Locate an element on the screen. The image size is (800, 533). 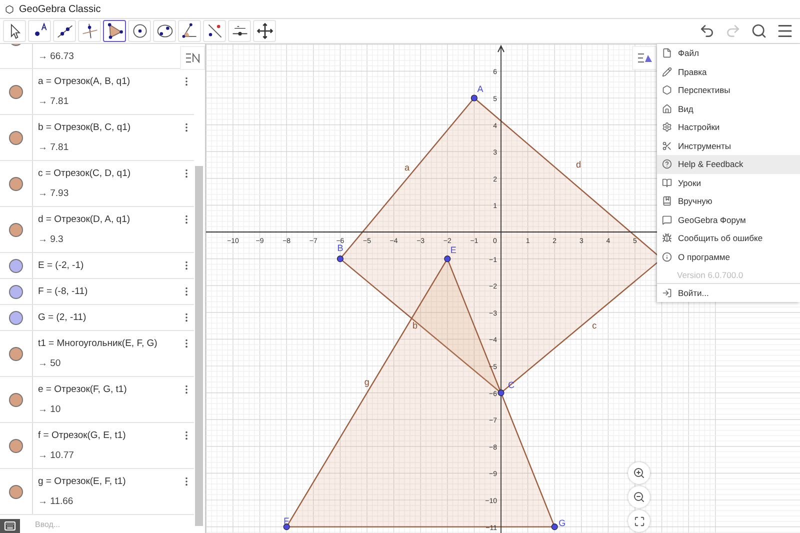
app-logo-icon is located at coordinates (9, 9).